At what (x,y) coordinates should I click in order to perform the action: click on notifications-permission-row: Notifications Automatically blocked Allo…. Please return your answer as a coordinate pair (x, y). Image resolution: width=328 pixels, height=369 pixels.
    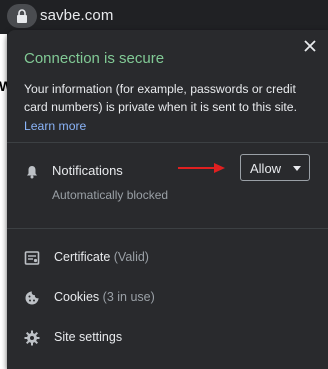
    Looking at the image, I should click on (167, 182).